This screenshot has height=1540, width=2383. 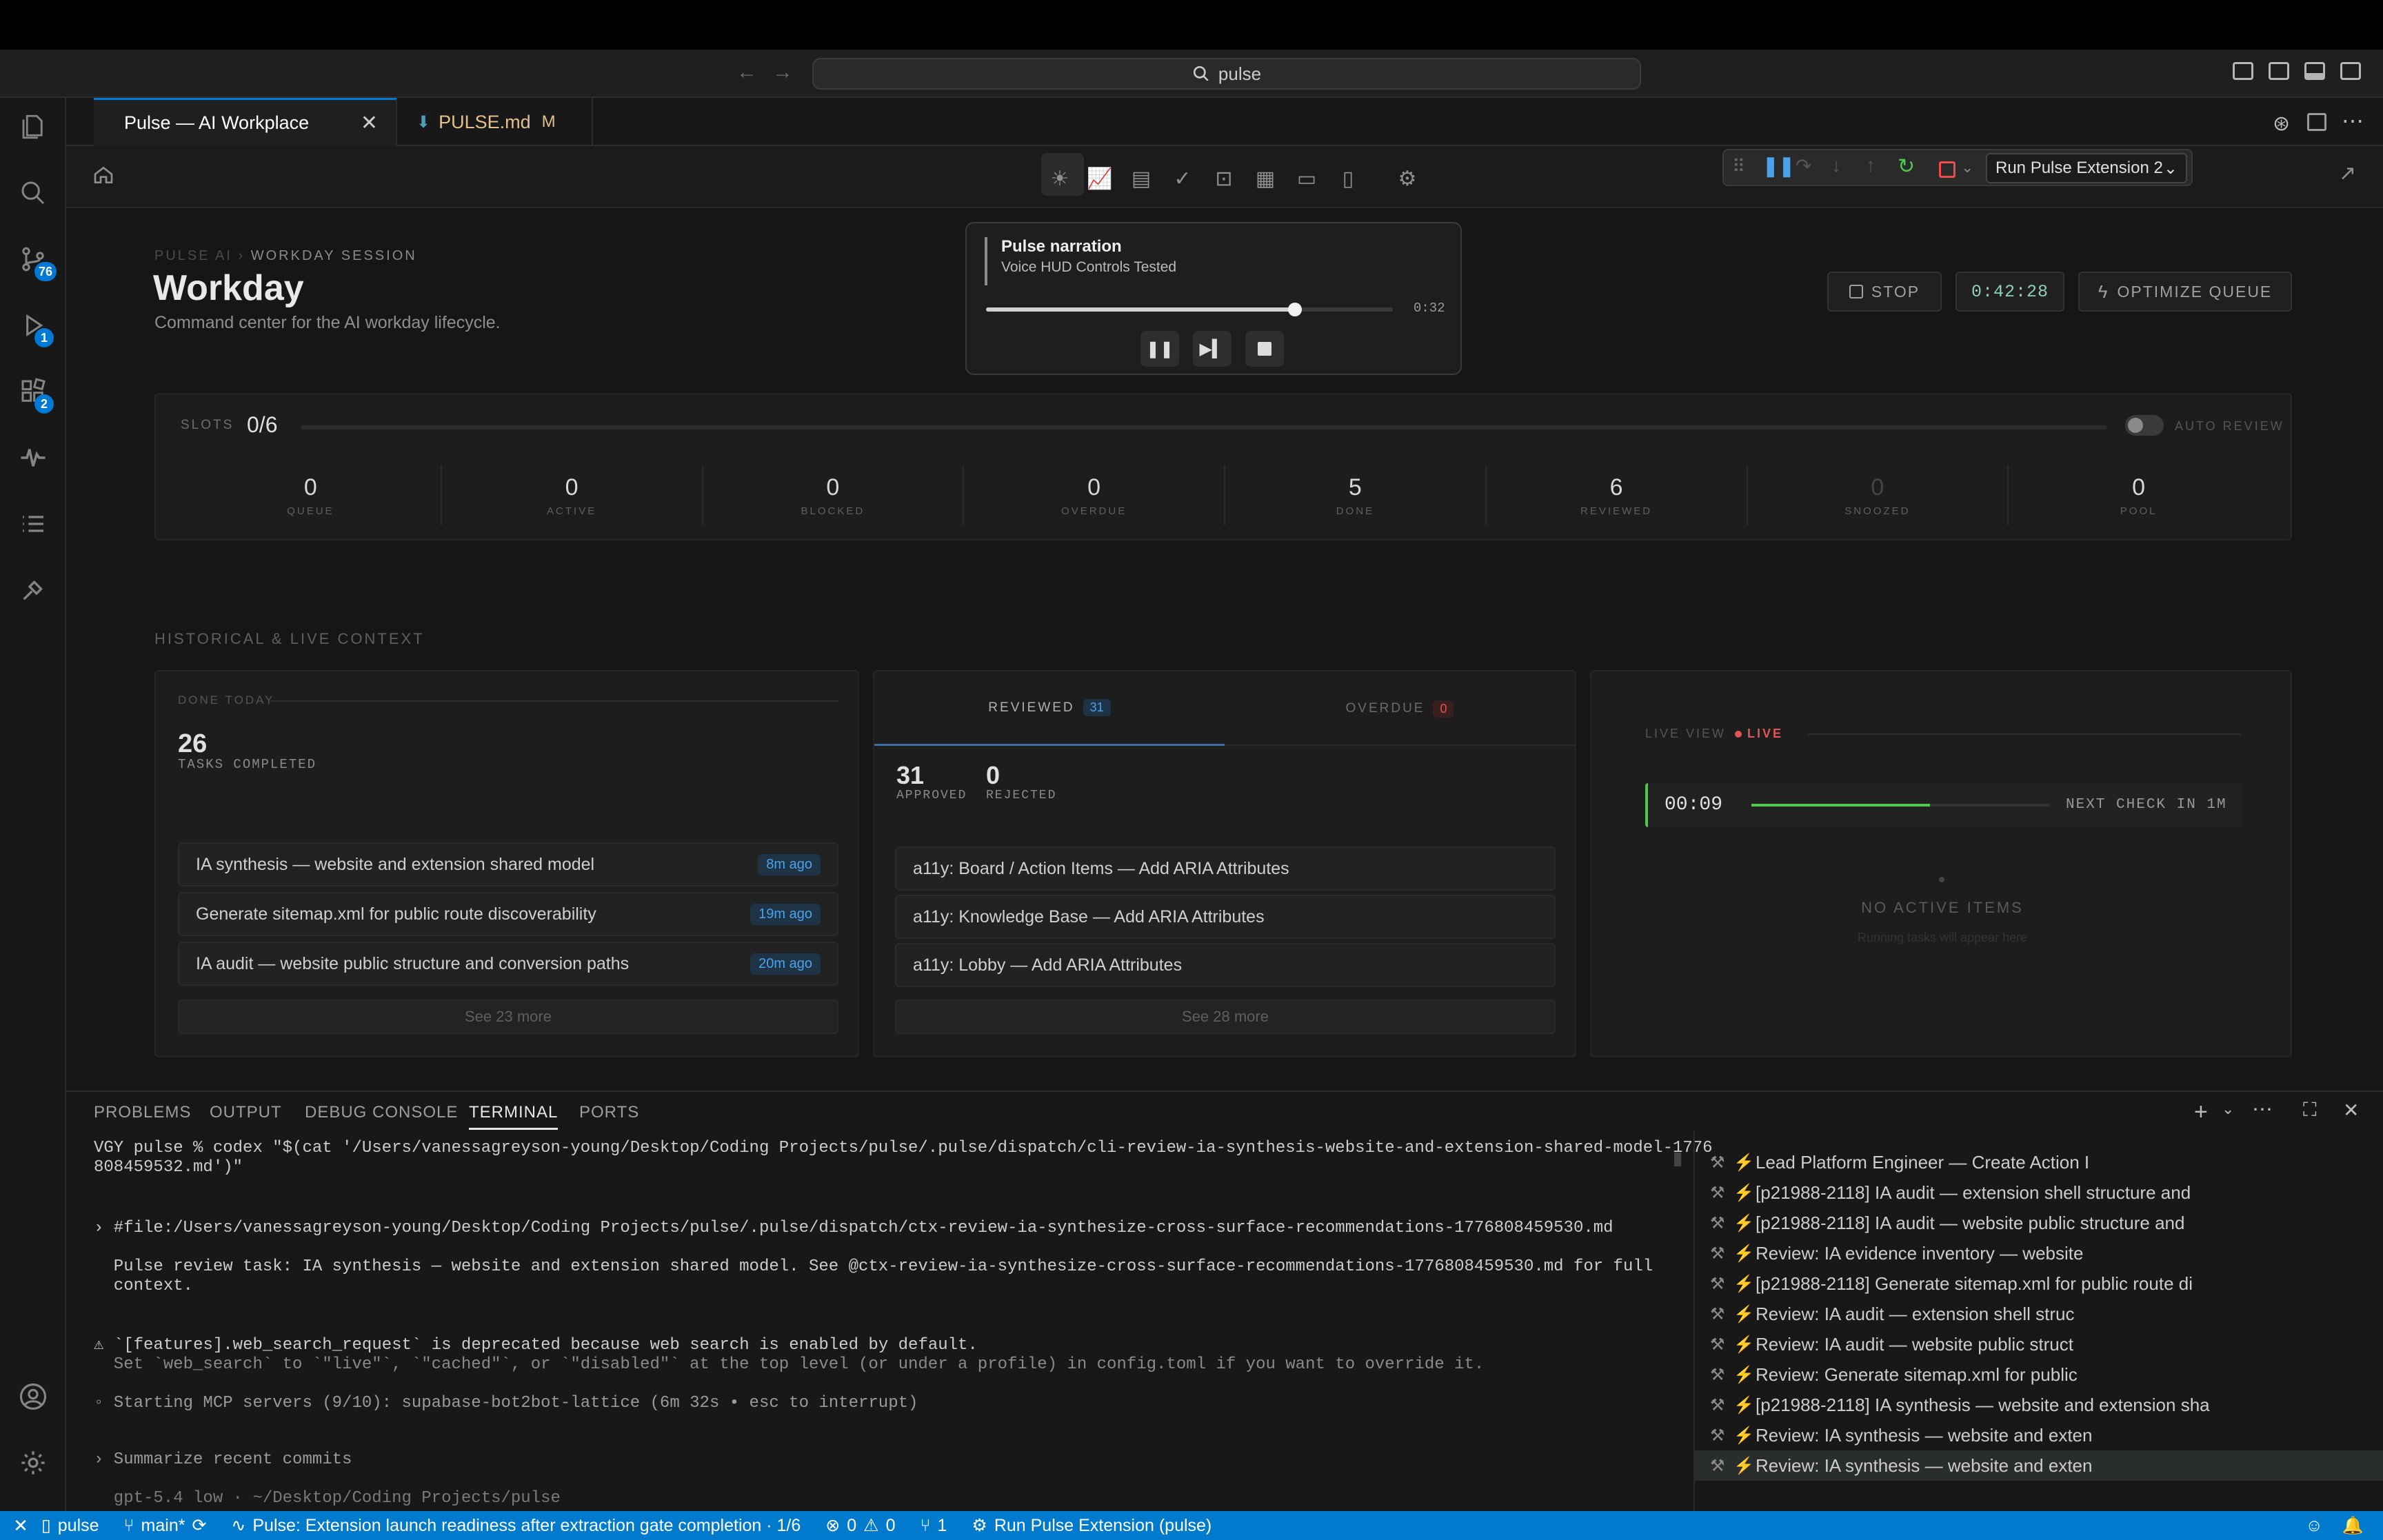 What do you see at coordinates (2350, 71) in the screenshot?
I see `toggle-secondary-sidebar-icon` at bounding box center [2350, 71].